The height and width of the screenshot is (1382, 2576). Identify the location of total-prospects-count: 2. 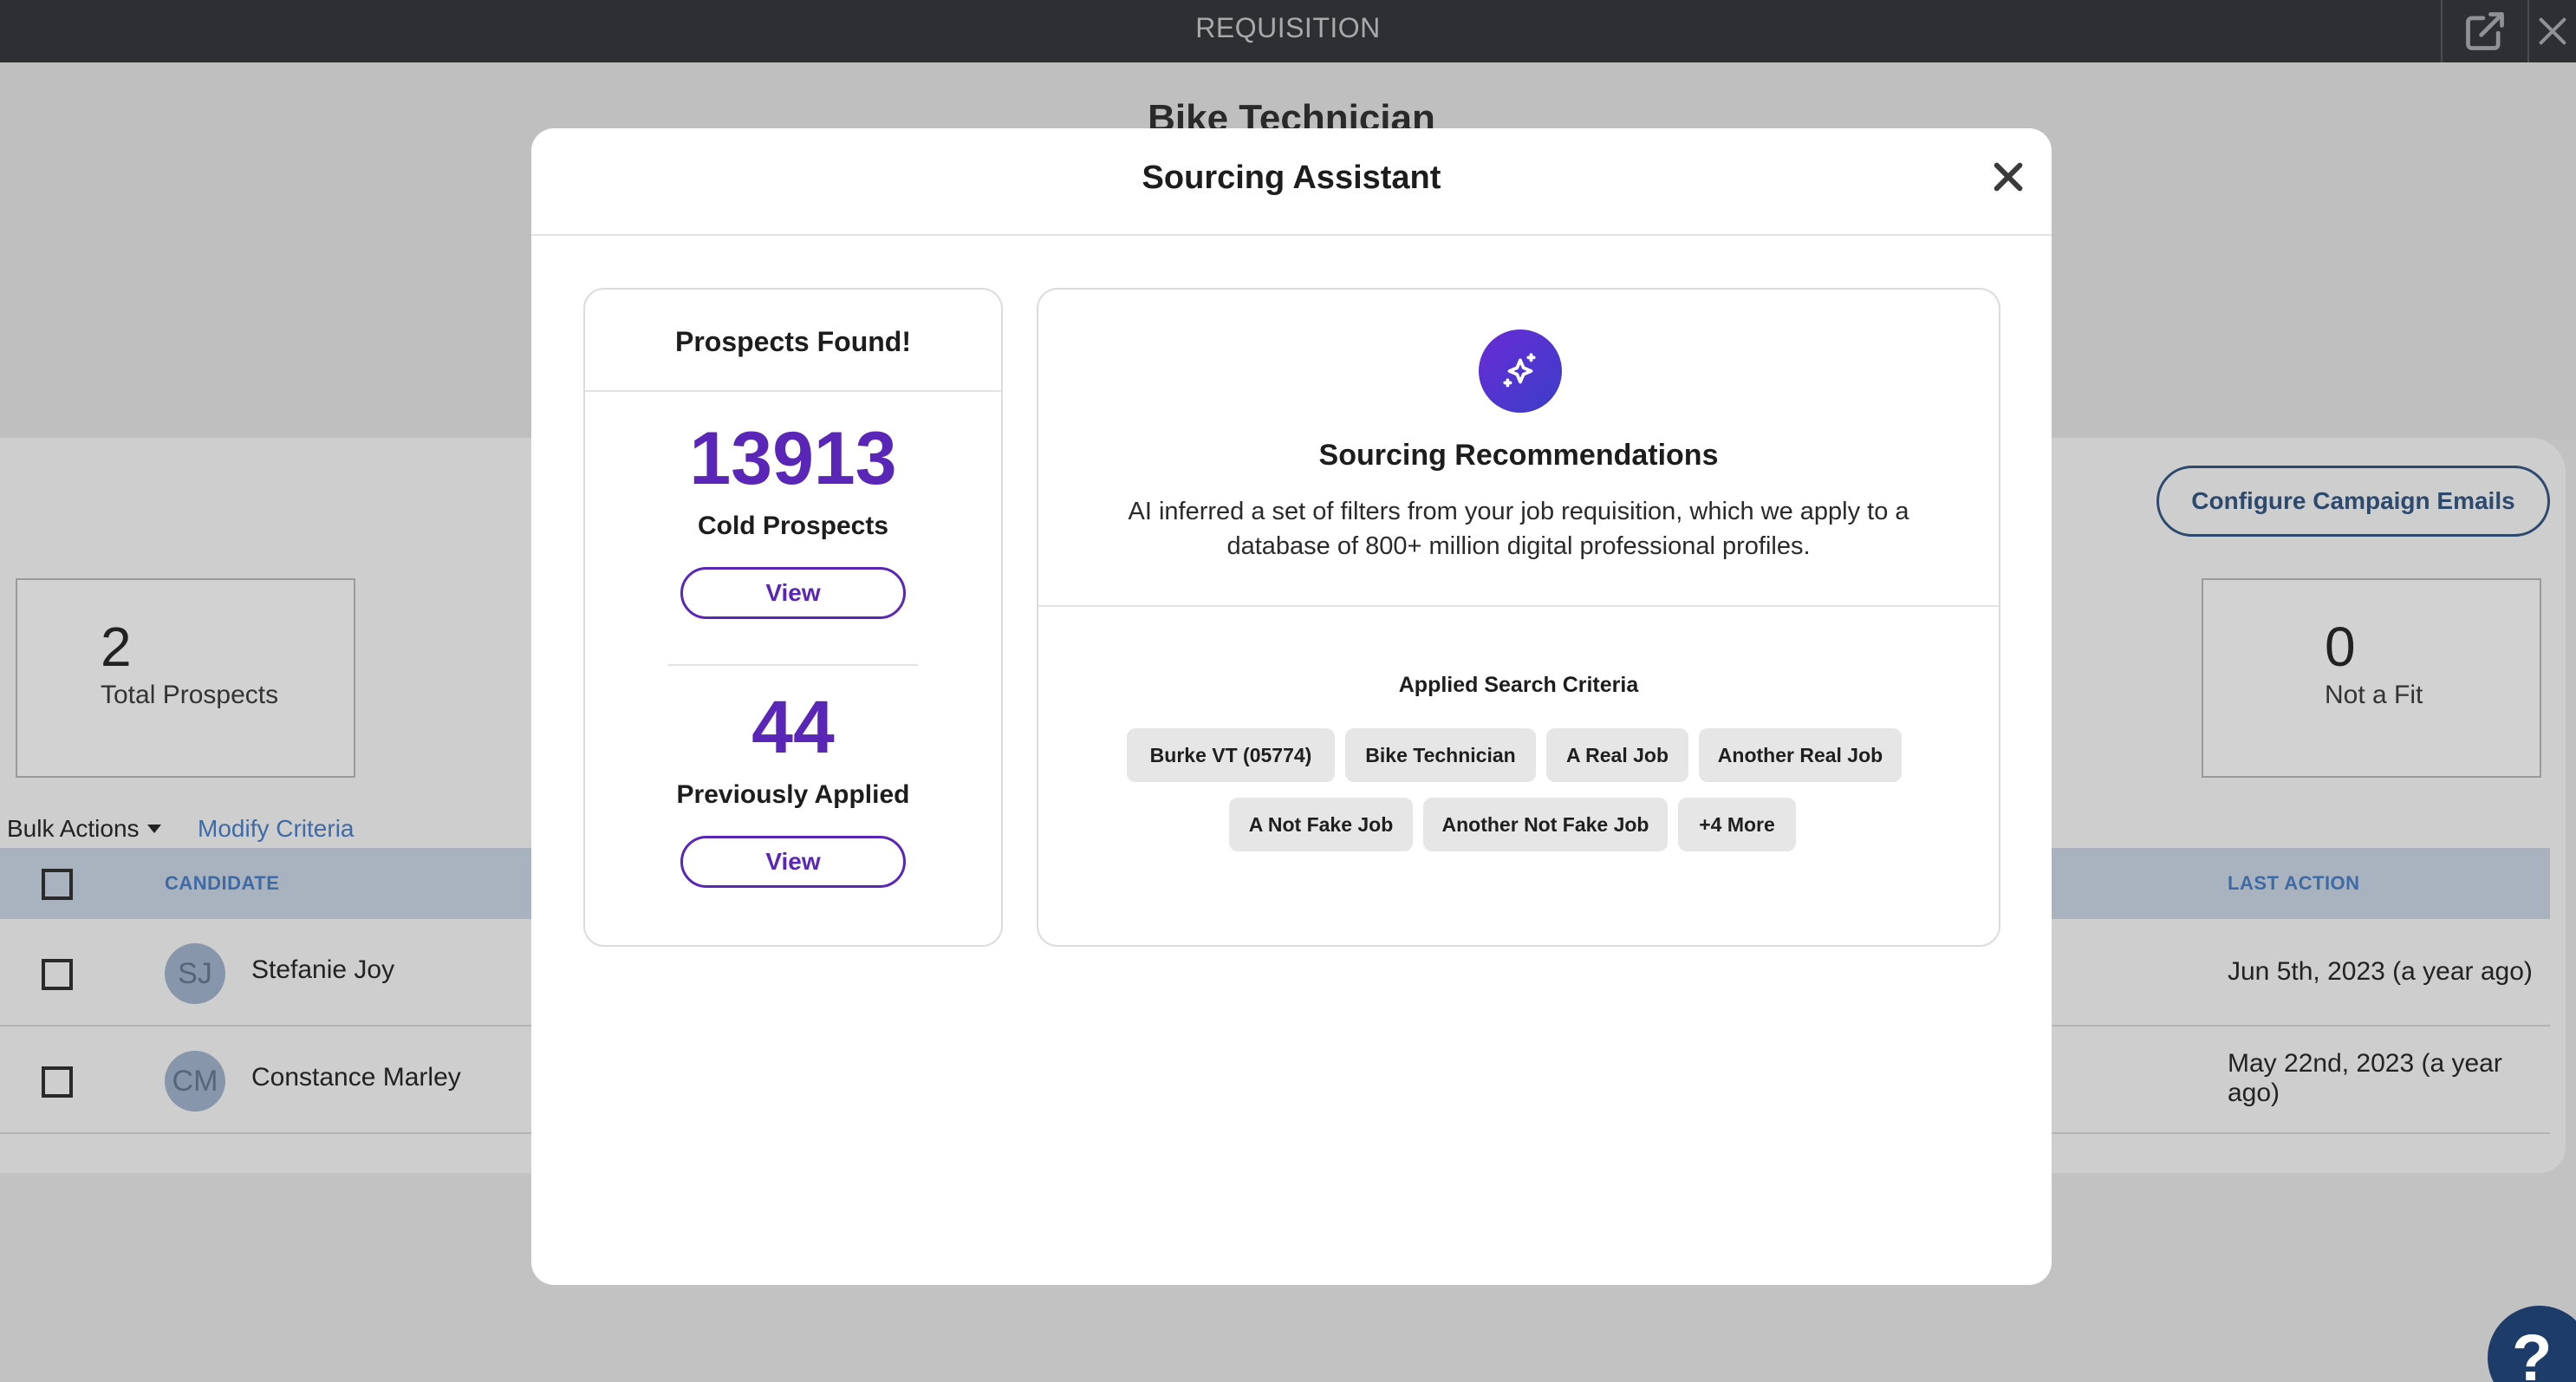
(116, 647).